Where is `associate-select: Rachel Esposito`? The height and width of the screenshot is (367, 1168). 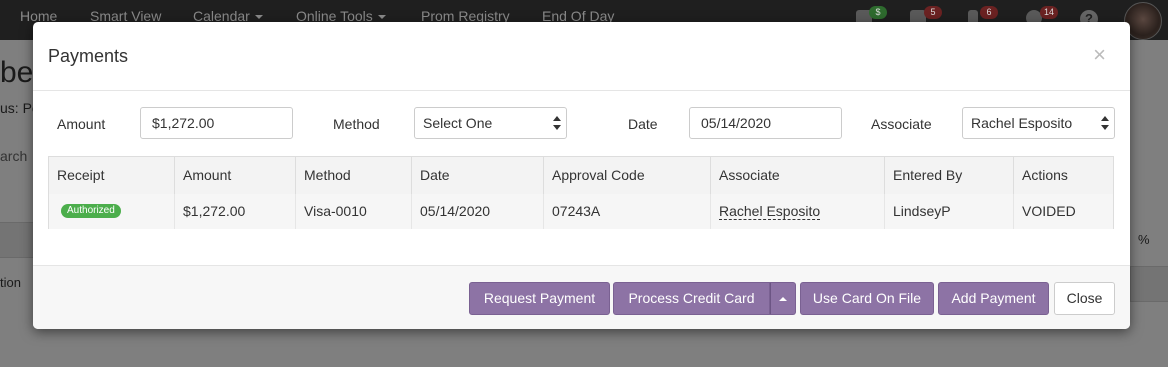 associate-select: Rachel Esposito is located at coordinates (1038, 123).